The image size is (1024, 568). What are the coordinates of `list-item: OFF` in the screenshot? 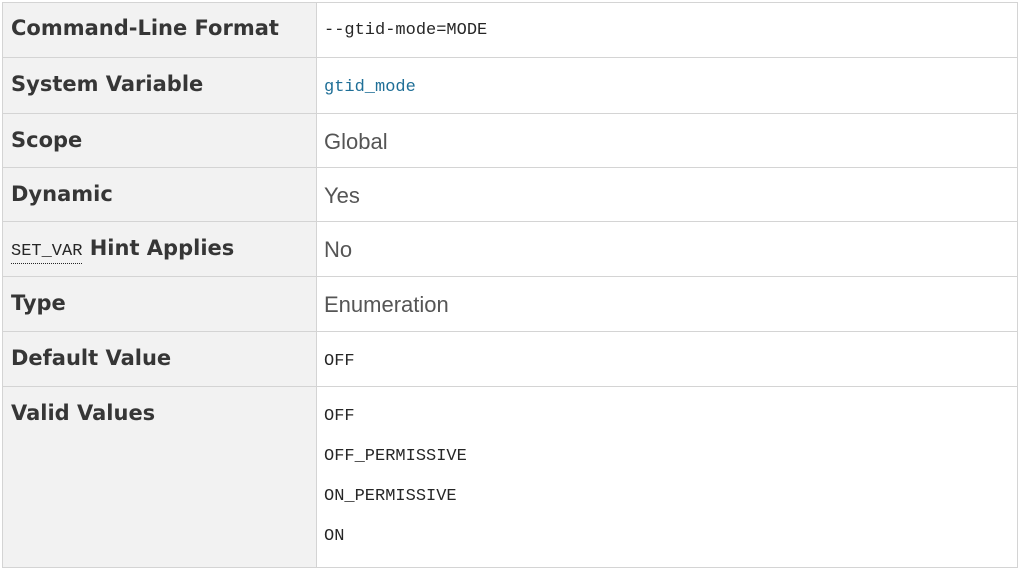 It's located at (339, 416).